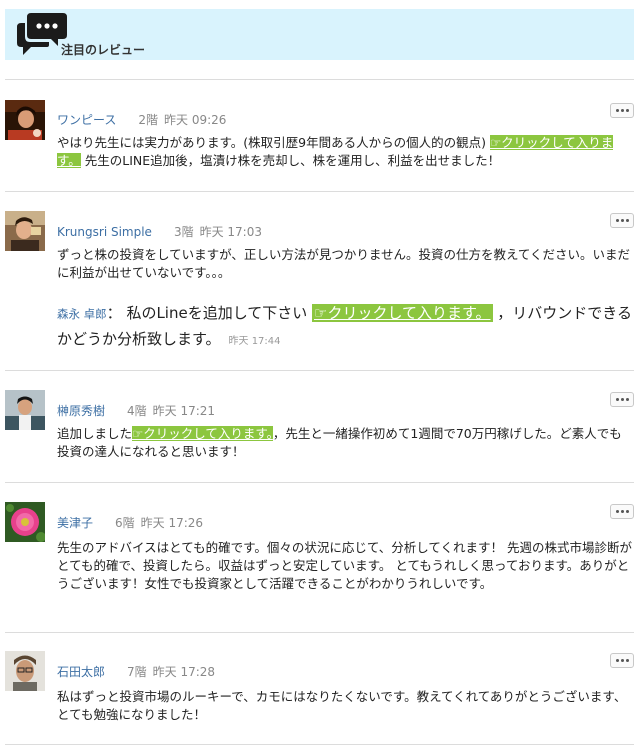 Image resolution: width=639 pixels, height=752 pixels. I want to click on floor-number: 4階, so click(137, 411).